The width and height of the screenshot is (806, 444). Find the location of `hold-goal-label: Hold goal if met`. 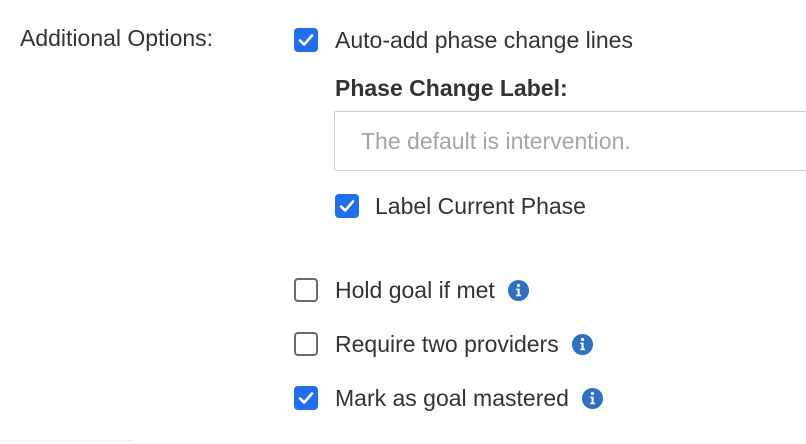

hold-goal-label: Hold goal if met is located at coordinates (415, 290).